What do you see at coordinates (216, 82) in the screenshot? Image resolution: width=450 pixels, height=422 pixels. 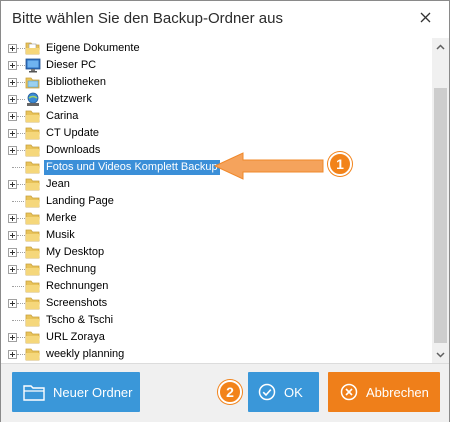 I see `tree-item: Bibliotheken` at bounding box center [216, 82].